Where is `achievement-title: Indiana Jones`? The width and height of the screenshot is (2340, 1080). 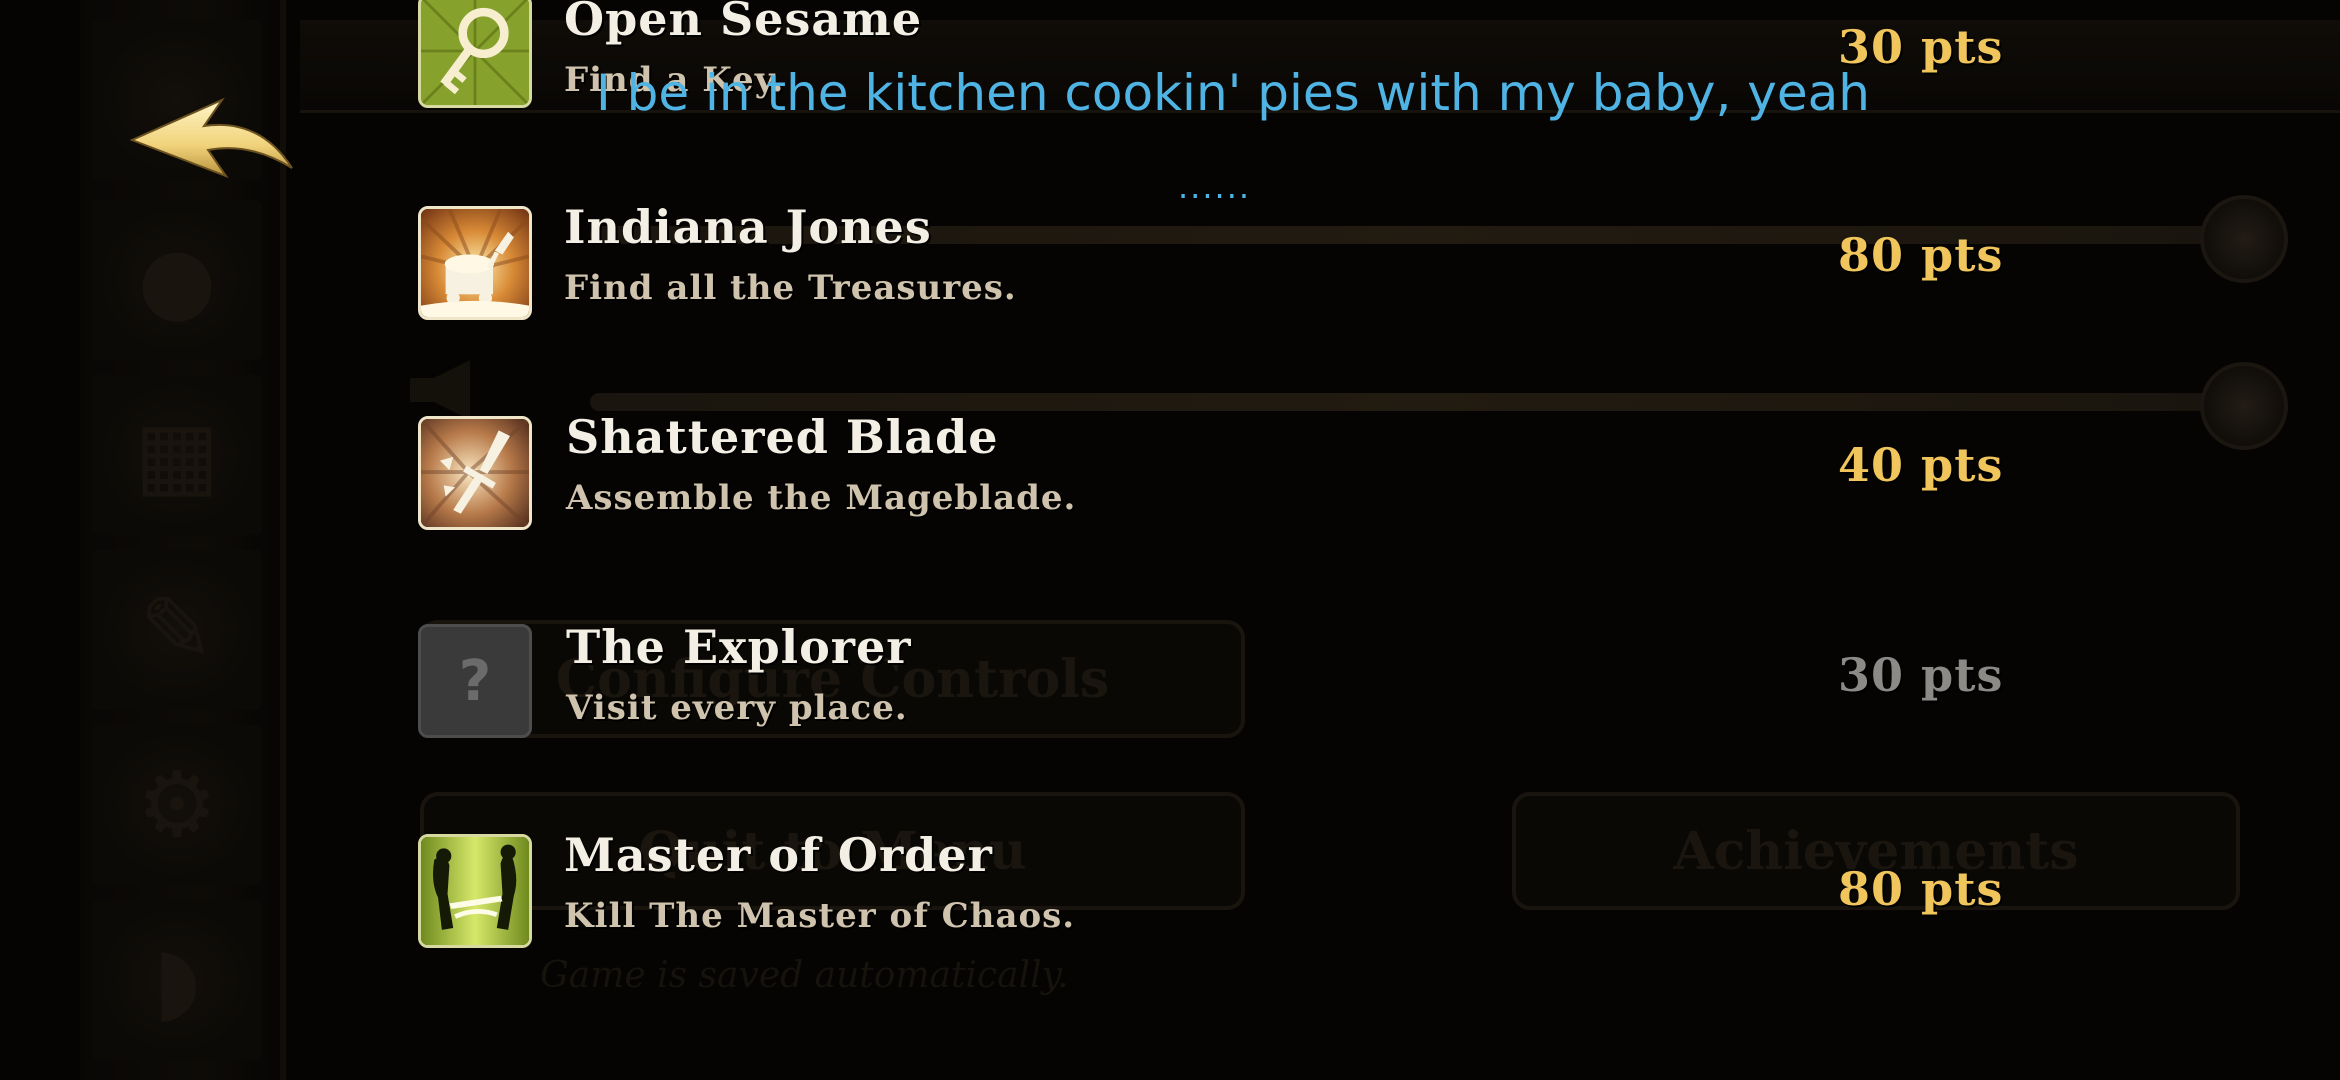
achievement-title: Indiana Jones is located at coordinates (748, 227).